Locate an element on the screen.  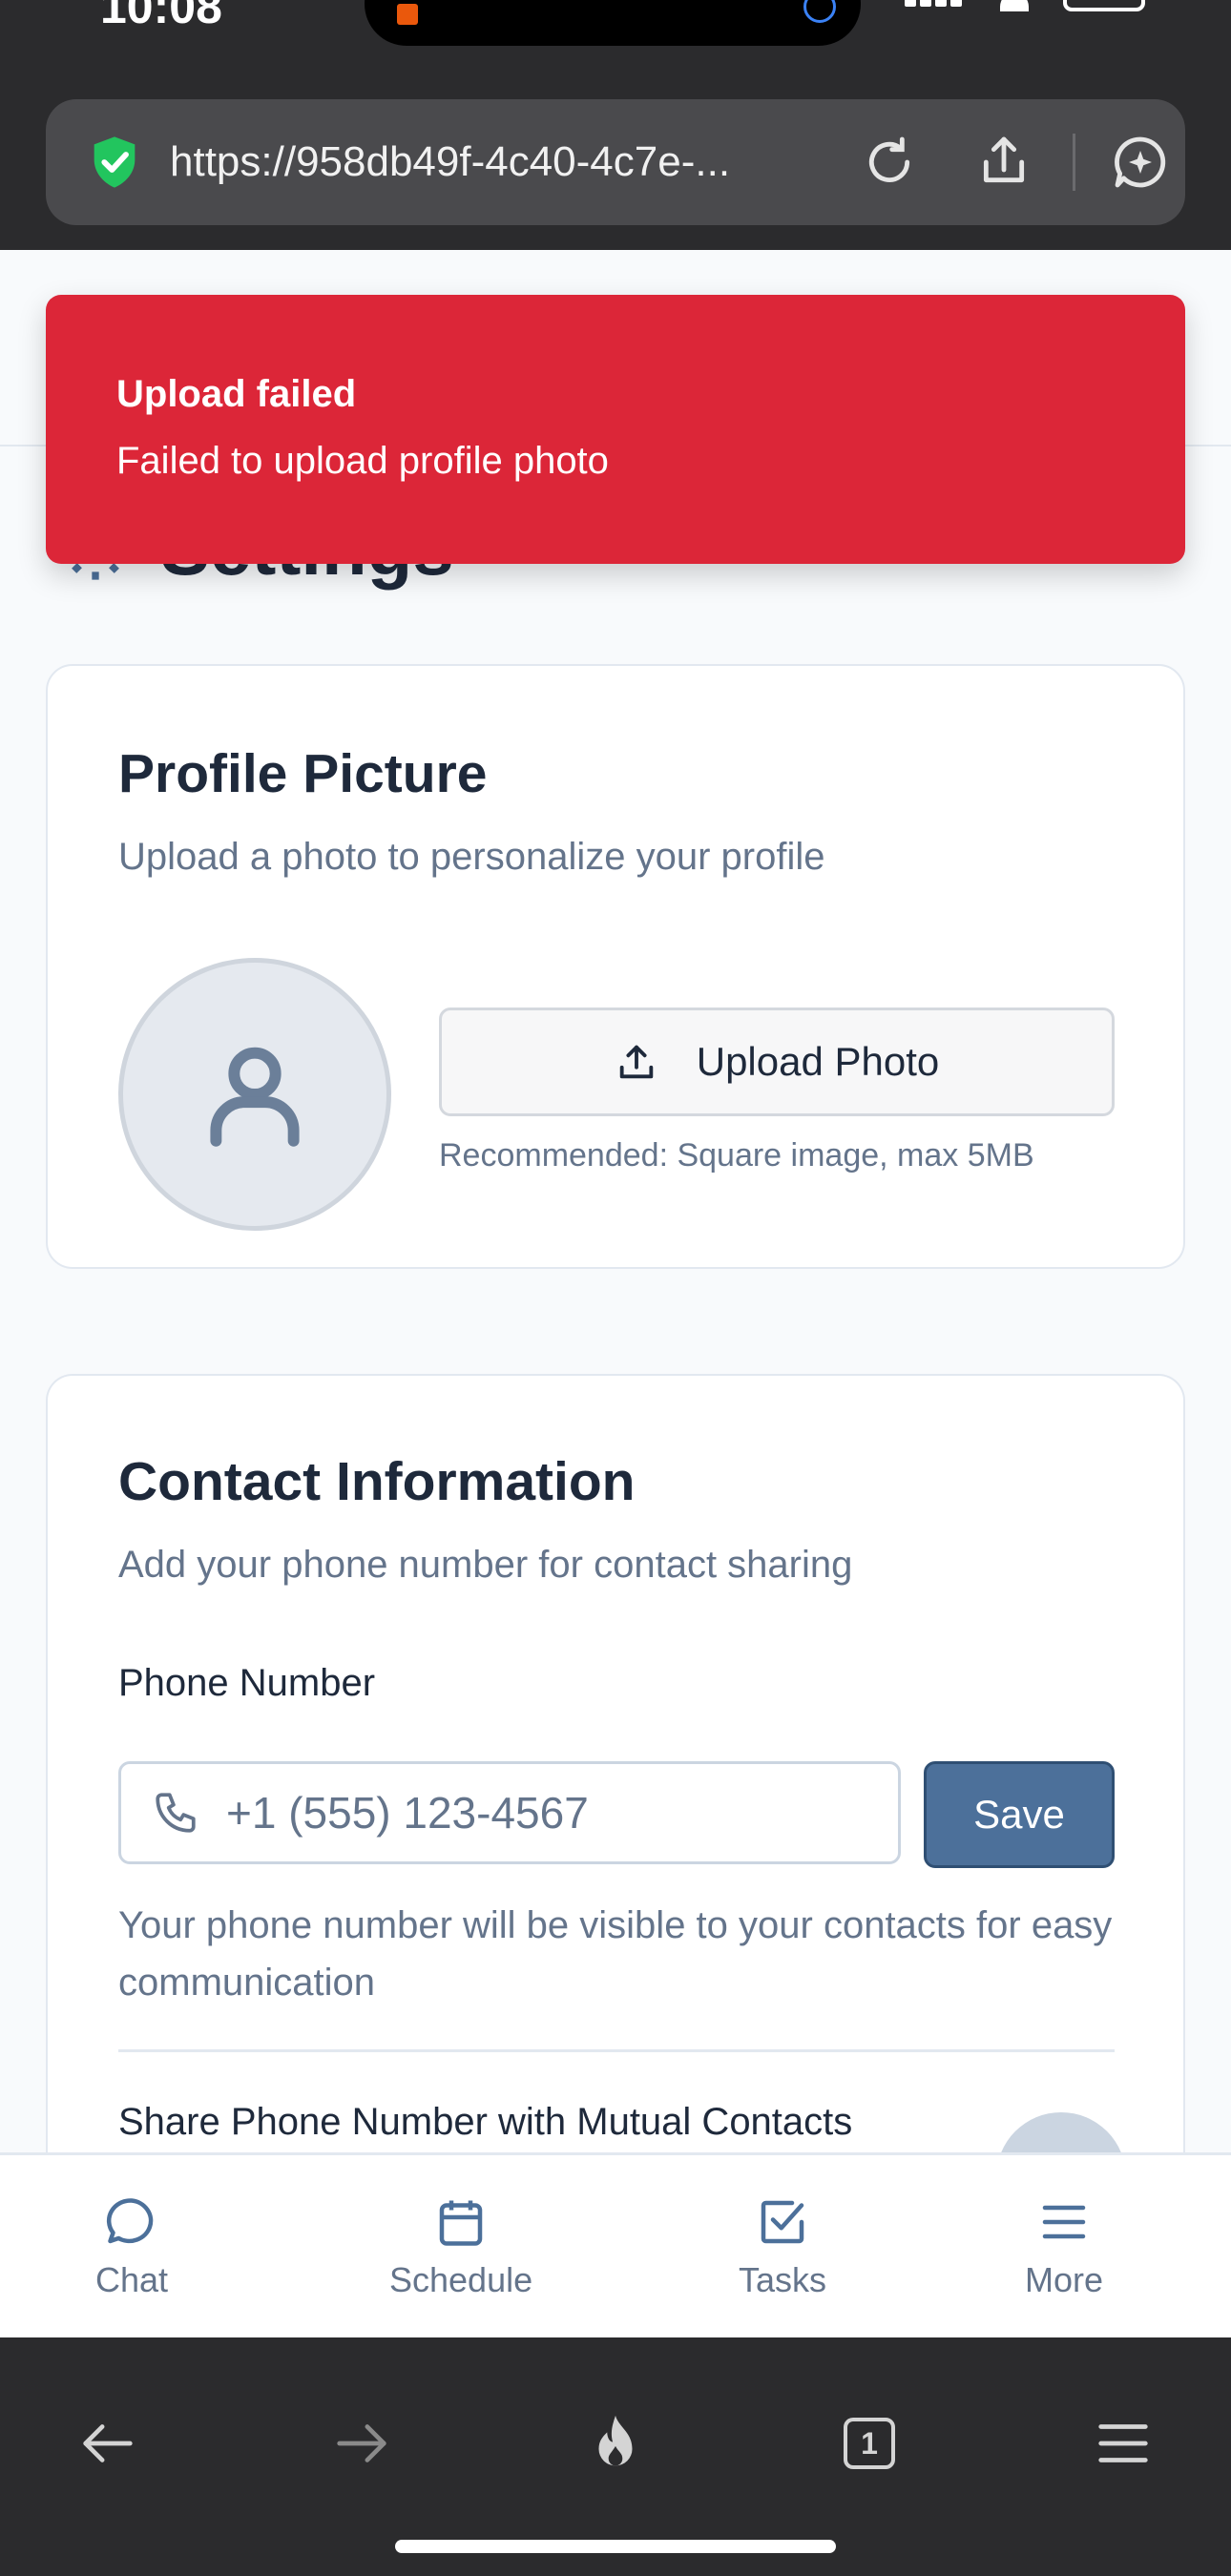
status-time: 10:08 is located at coordinates (161, 16).